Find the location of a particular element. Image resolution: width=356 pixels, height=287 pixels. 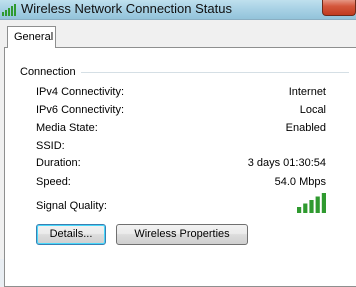

media-state-value: Enabled is located at coordinates (305, 128).